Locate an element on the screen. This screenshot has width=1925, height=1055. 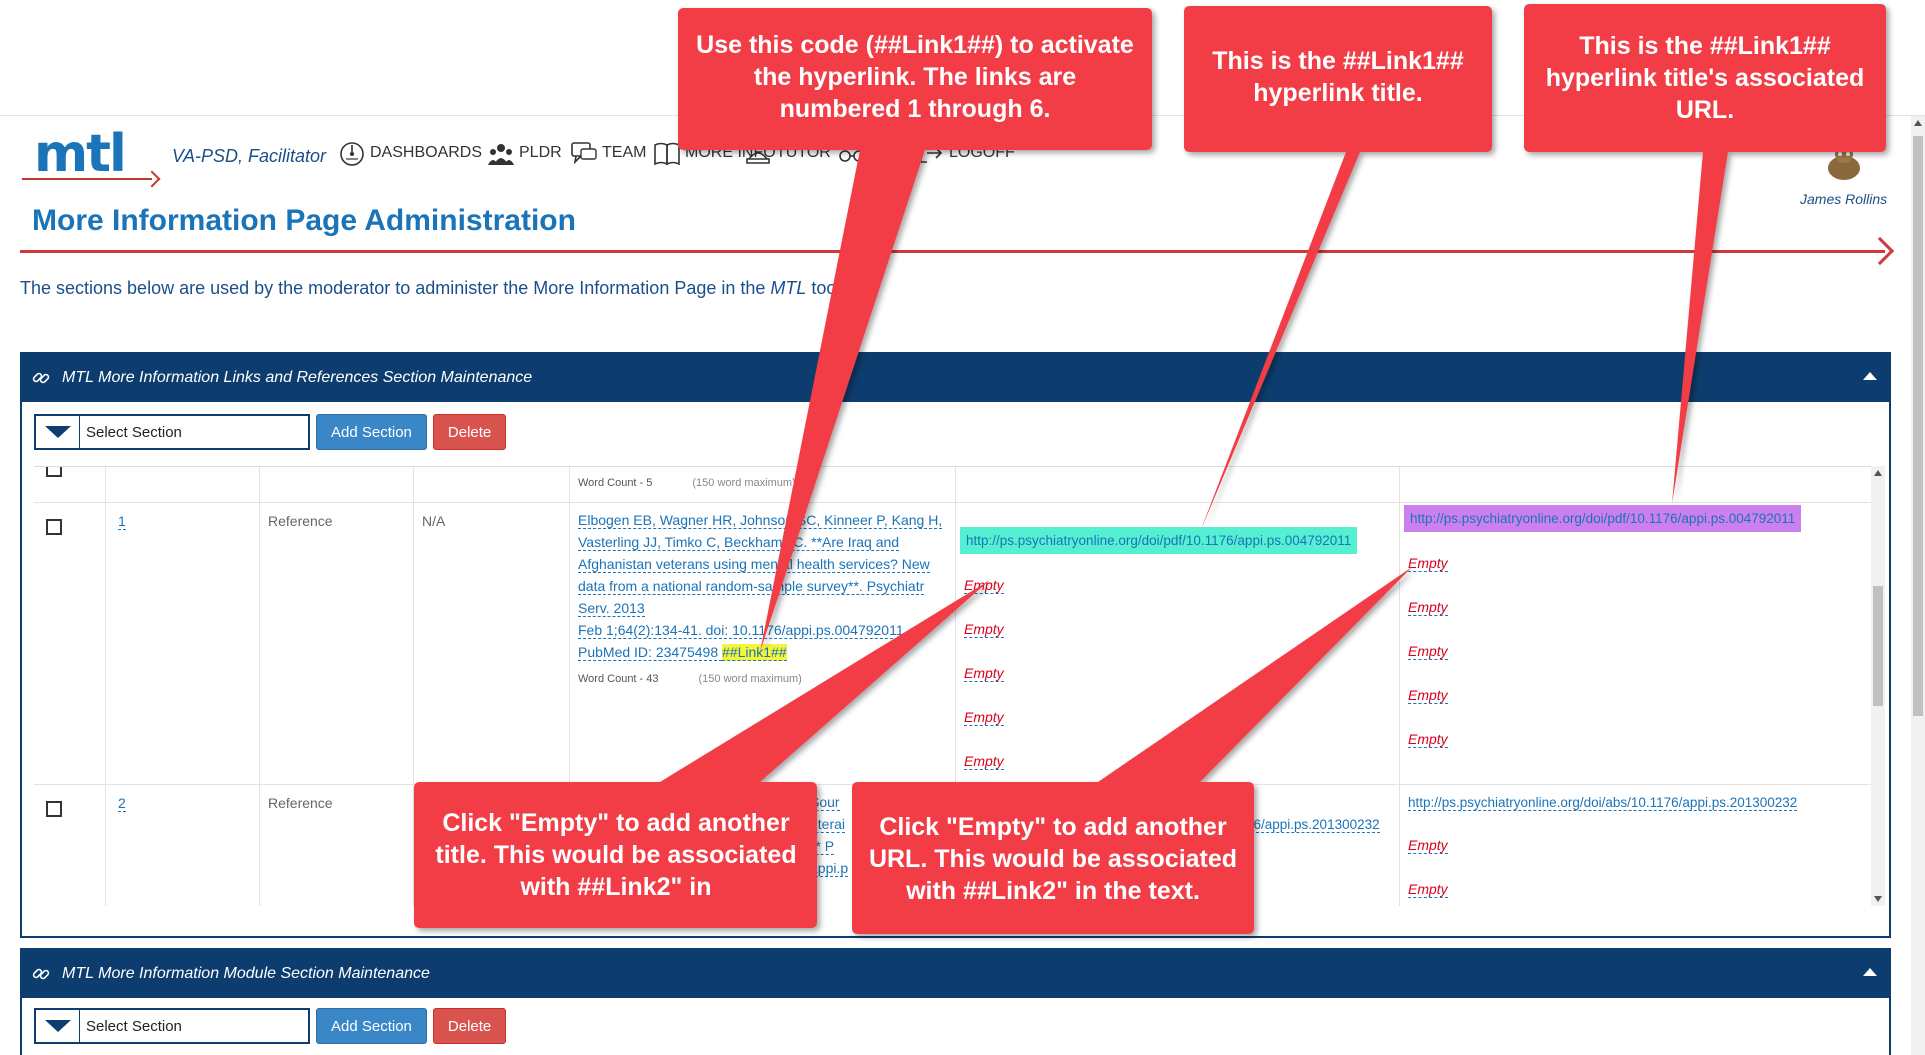
na-cell is located at coordinates (492, 484).